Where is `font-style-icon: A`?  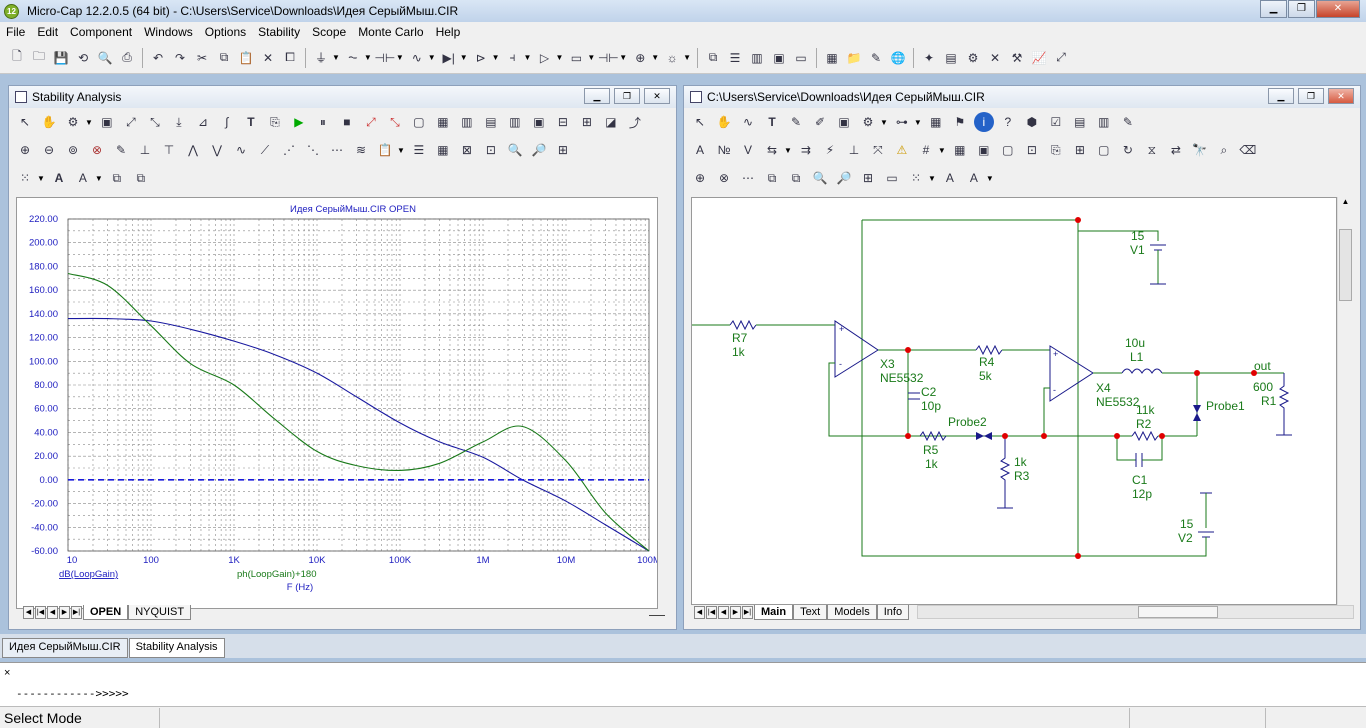 font-style-icon: A is located at coordinates (83, 178).